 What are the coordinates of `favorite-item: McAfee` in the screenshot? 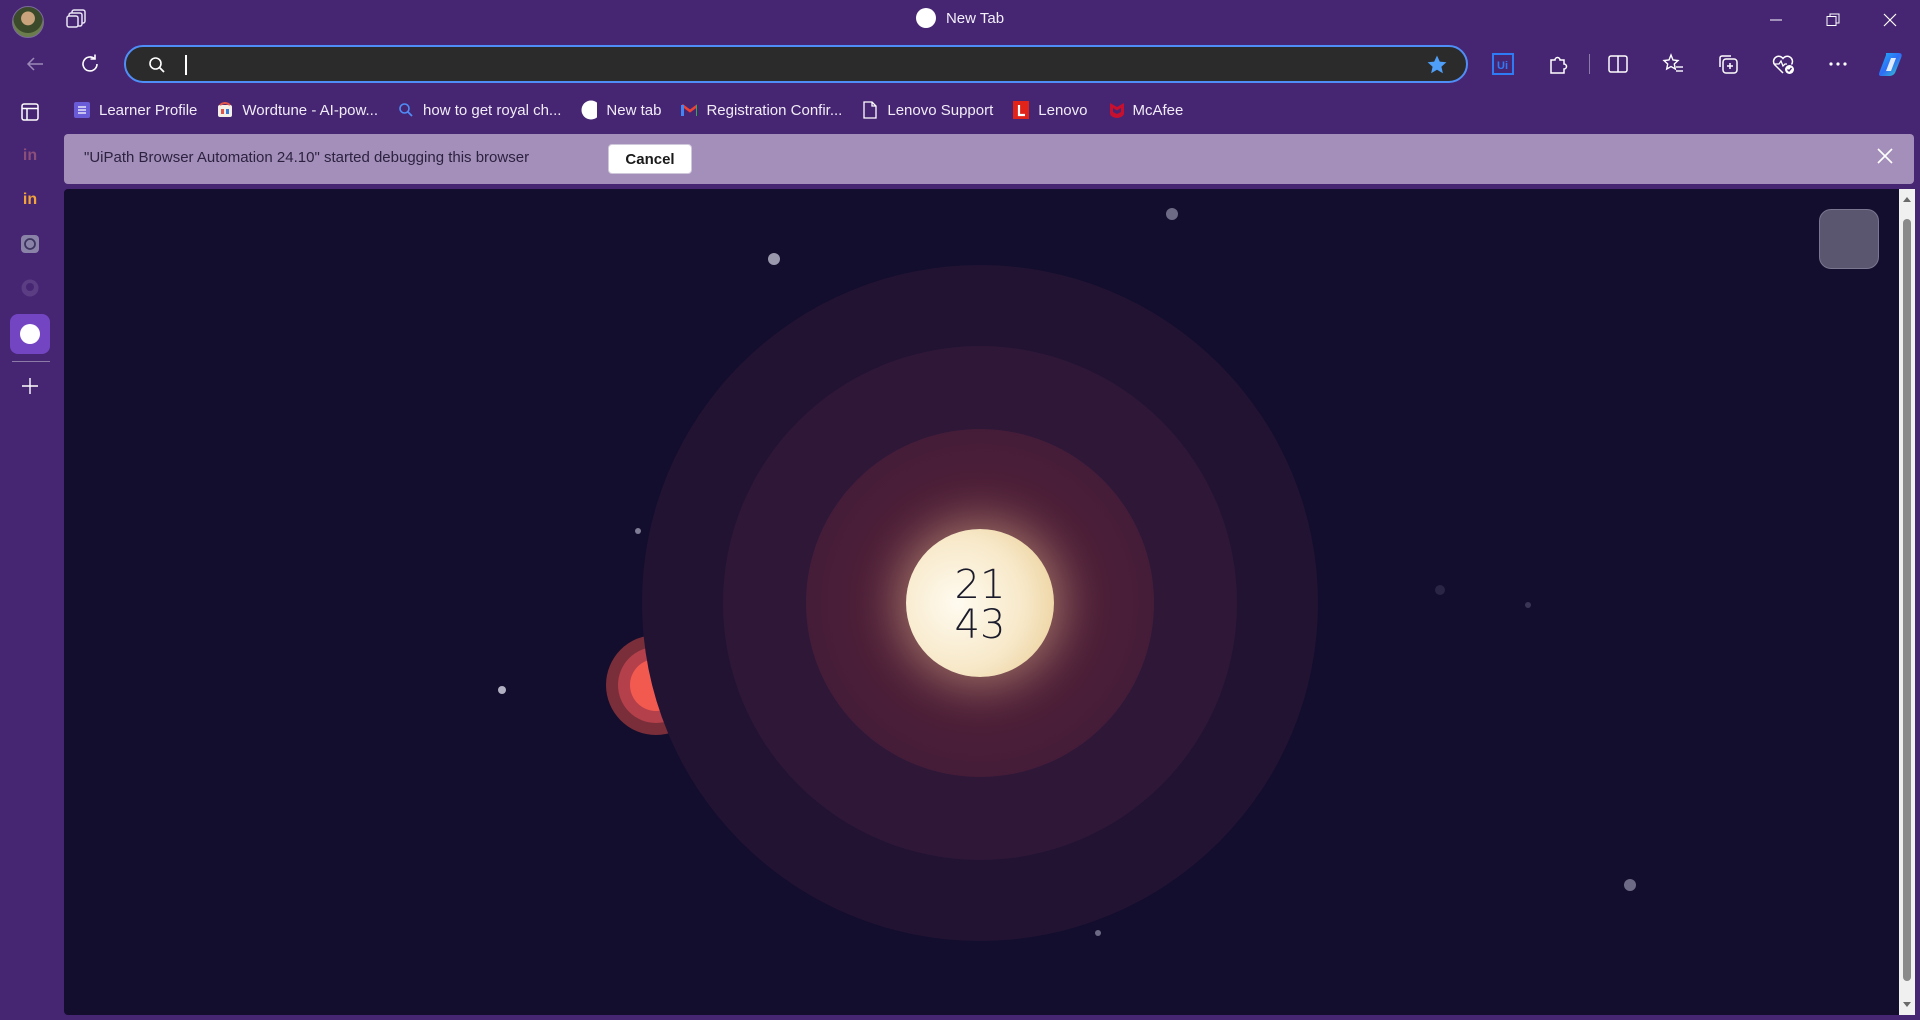 It's located at (1146, 110).